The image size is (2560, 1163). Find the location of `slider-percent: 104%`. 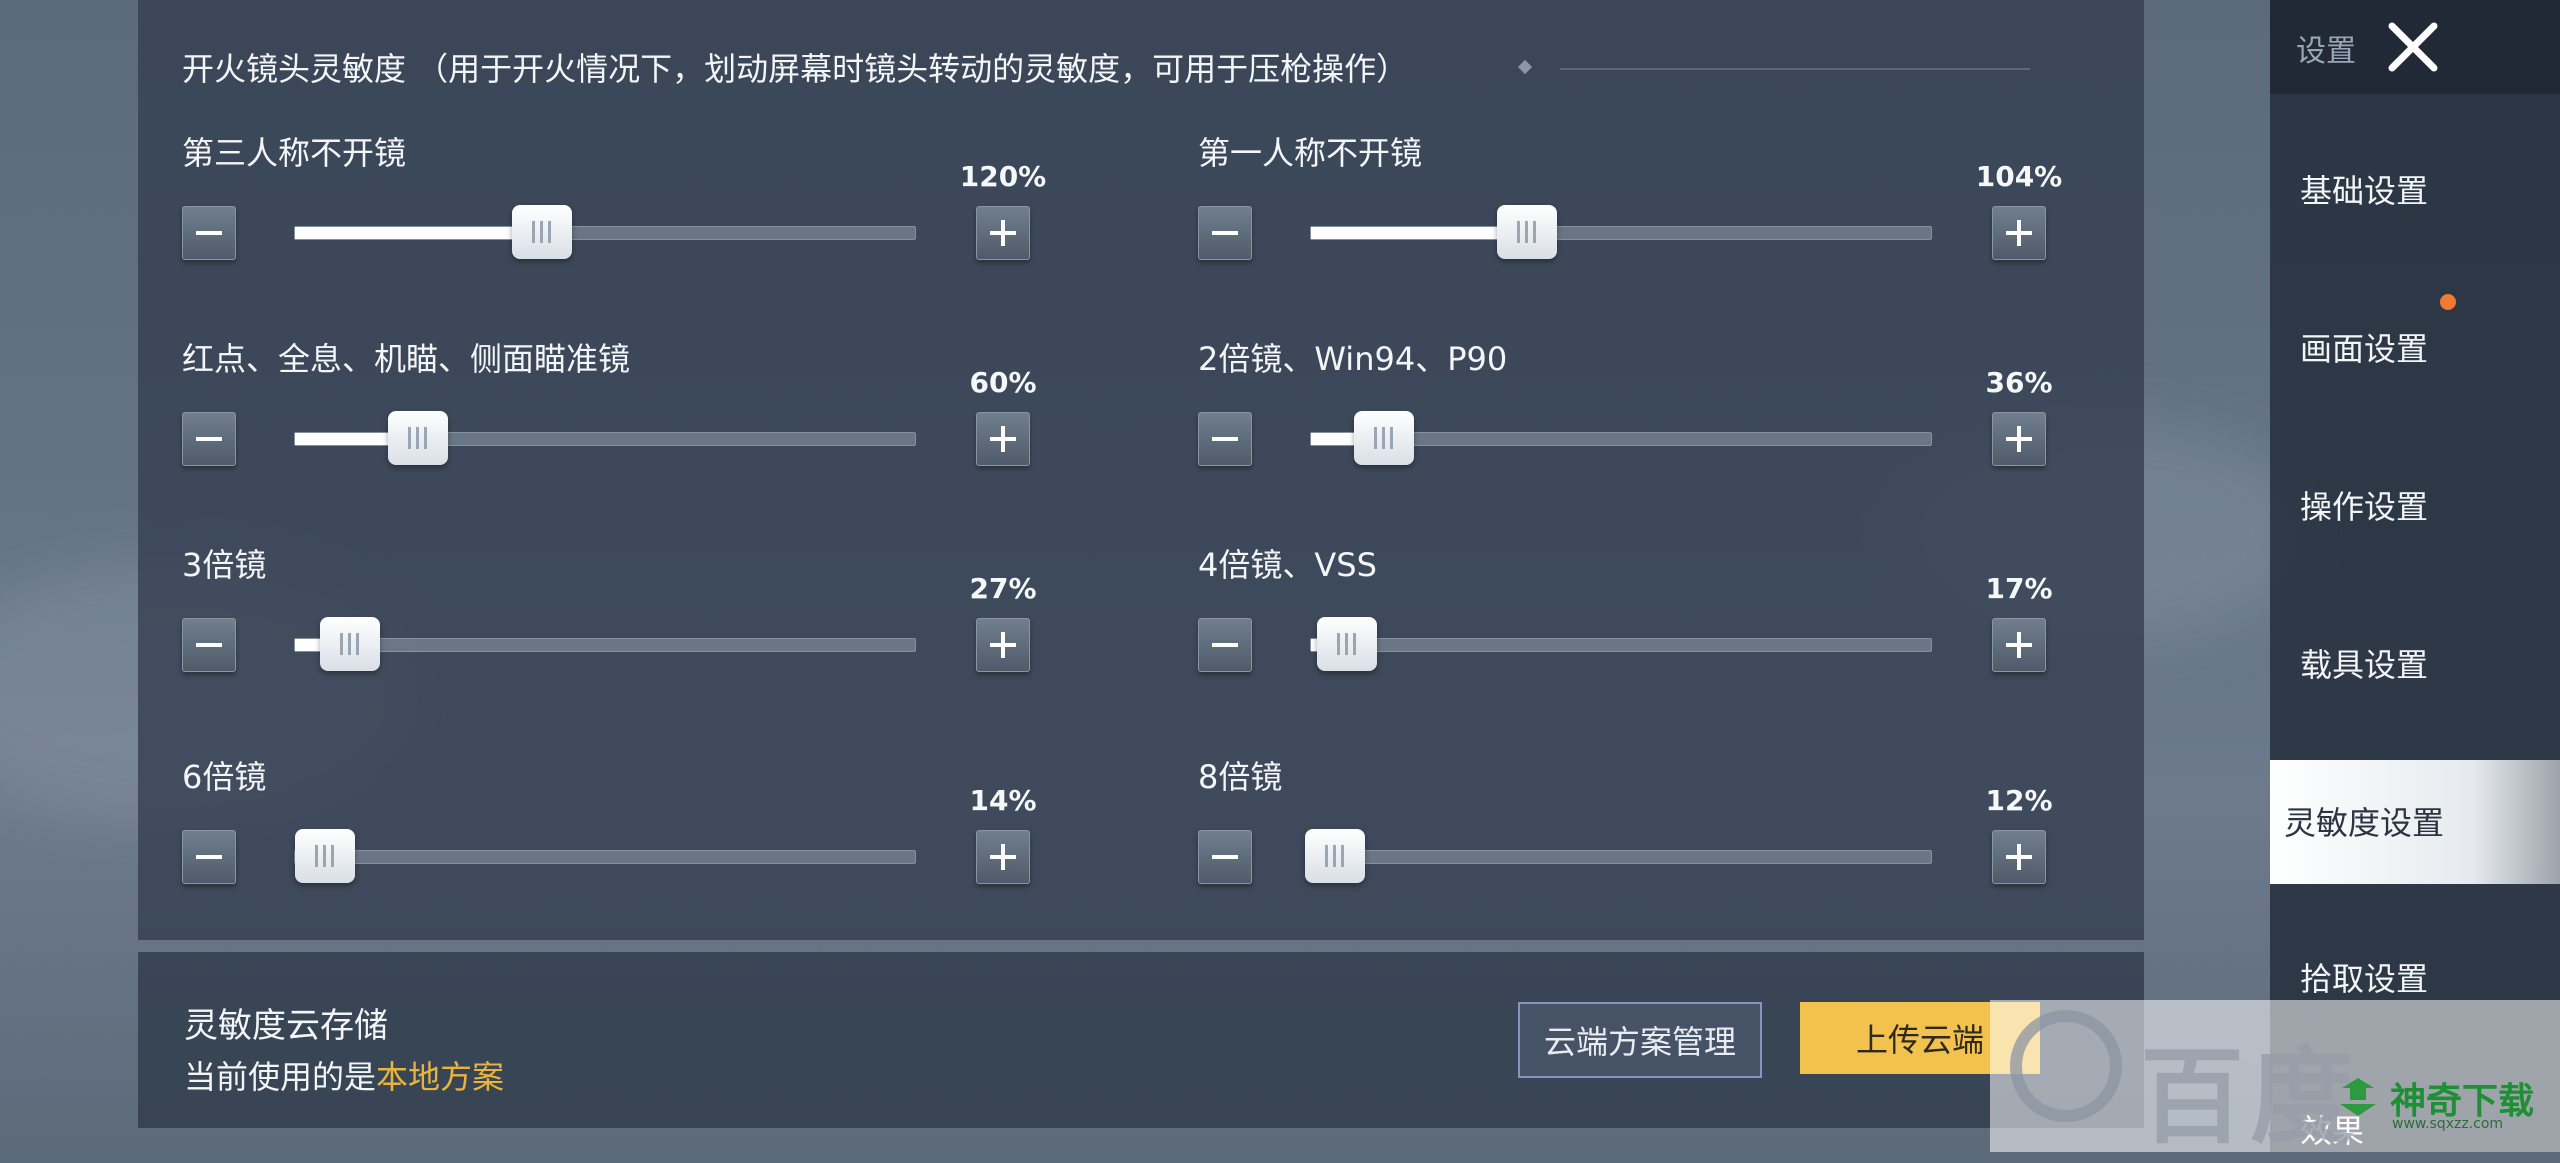

slider-percent: 104% is located at coordinates (2019, 176).